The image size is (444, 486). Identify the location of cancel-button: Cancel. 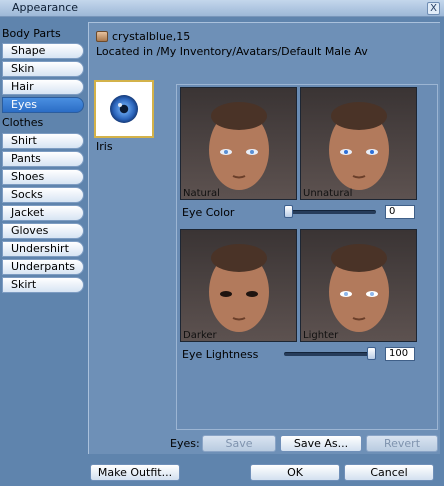
(389, 472).